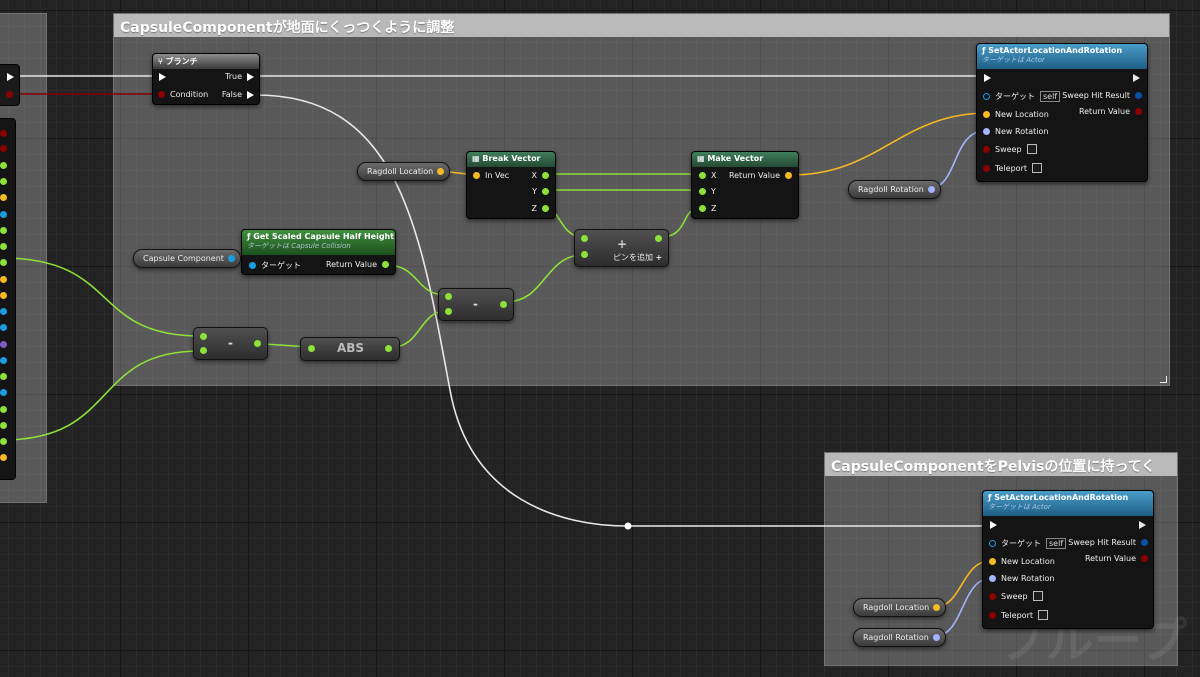 The width and height of the screenshot is (1200, 677). Describe the element at coordinates (1010, 149) in the screenshot. I see `sweep-pin: Sweep` at that location.